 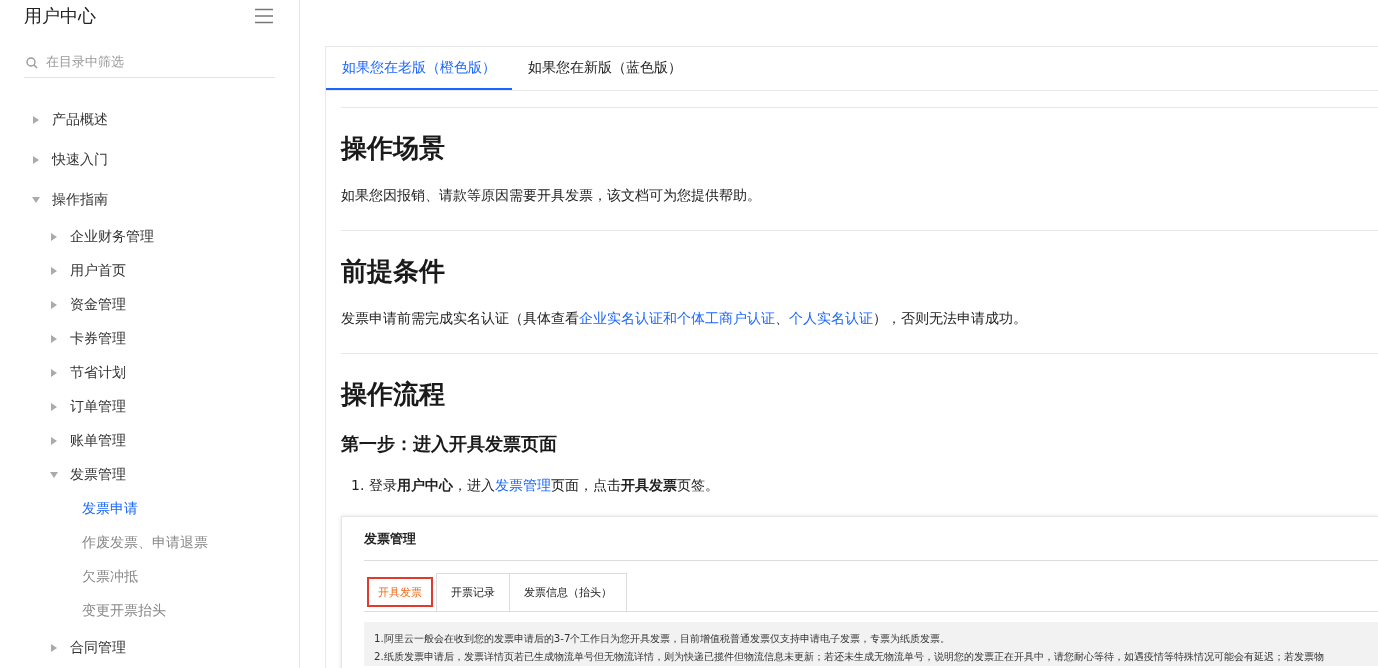 What do you see at coordinates (677, 318) in the screenshot?
I see `link: 企业实名认证和个体工商户认证` at bounding box center [677, 318].